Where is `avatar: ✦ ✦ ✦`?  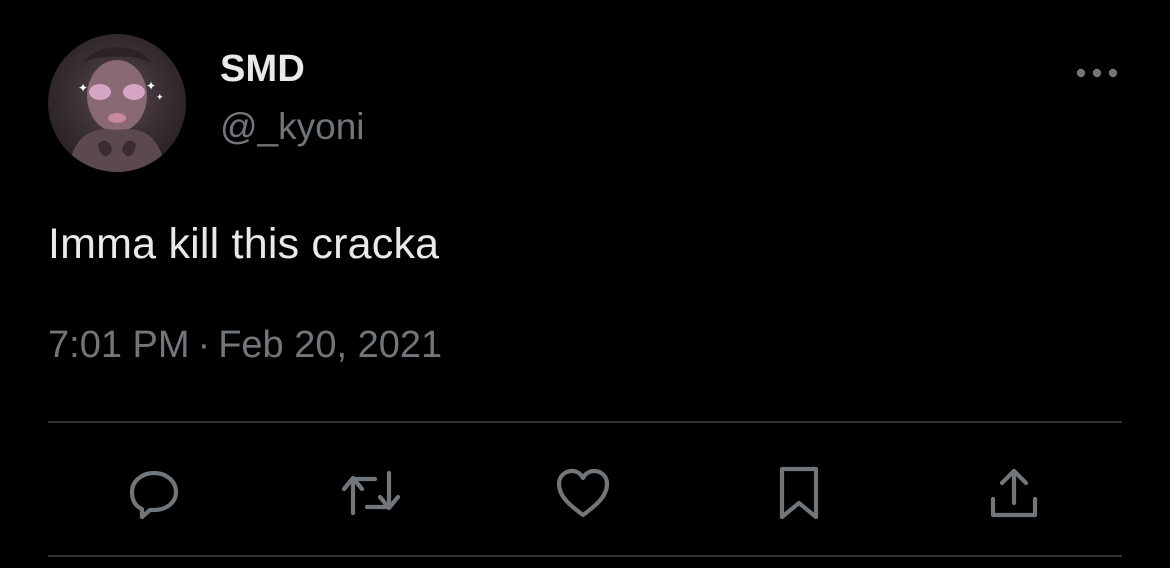
avatar: ✦ ✦ ✦ is located at coordinates (117, 103).